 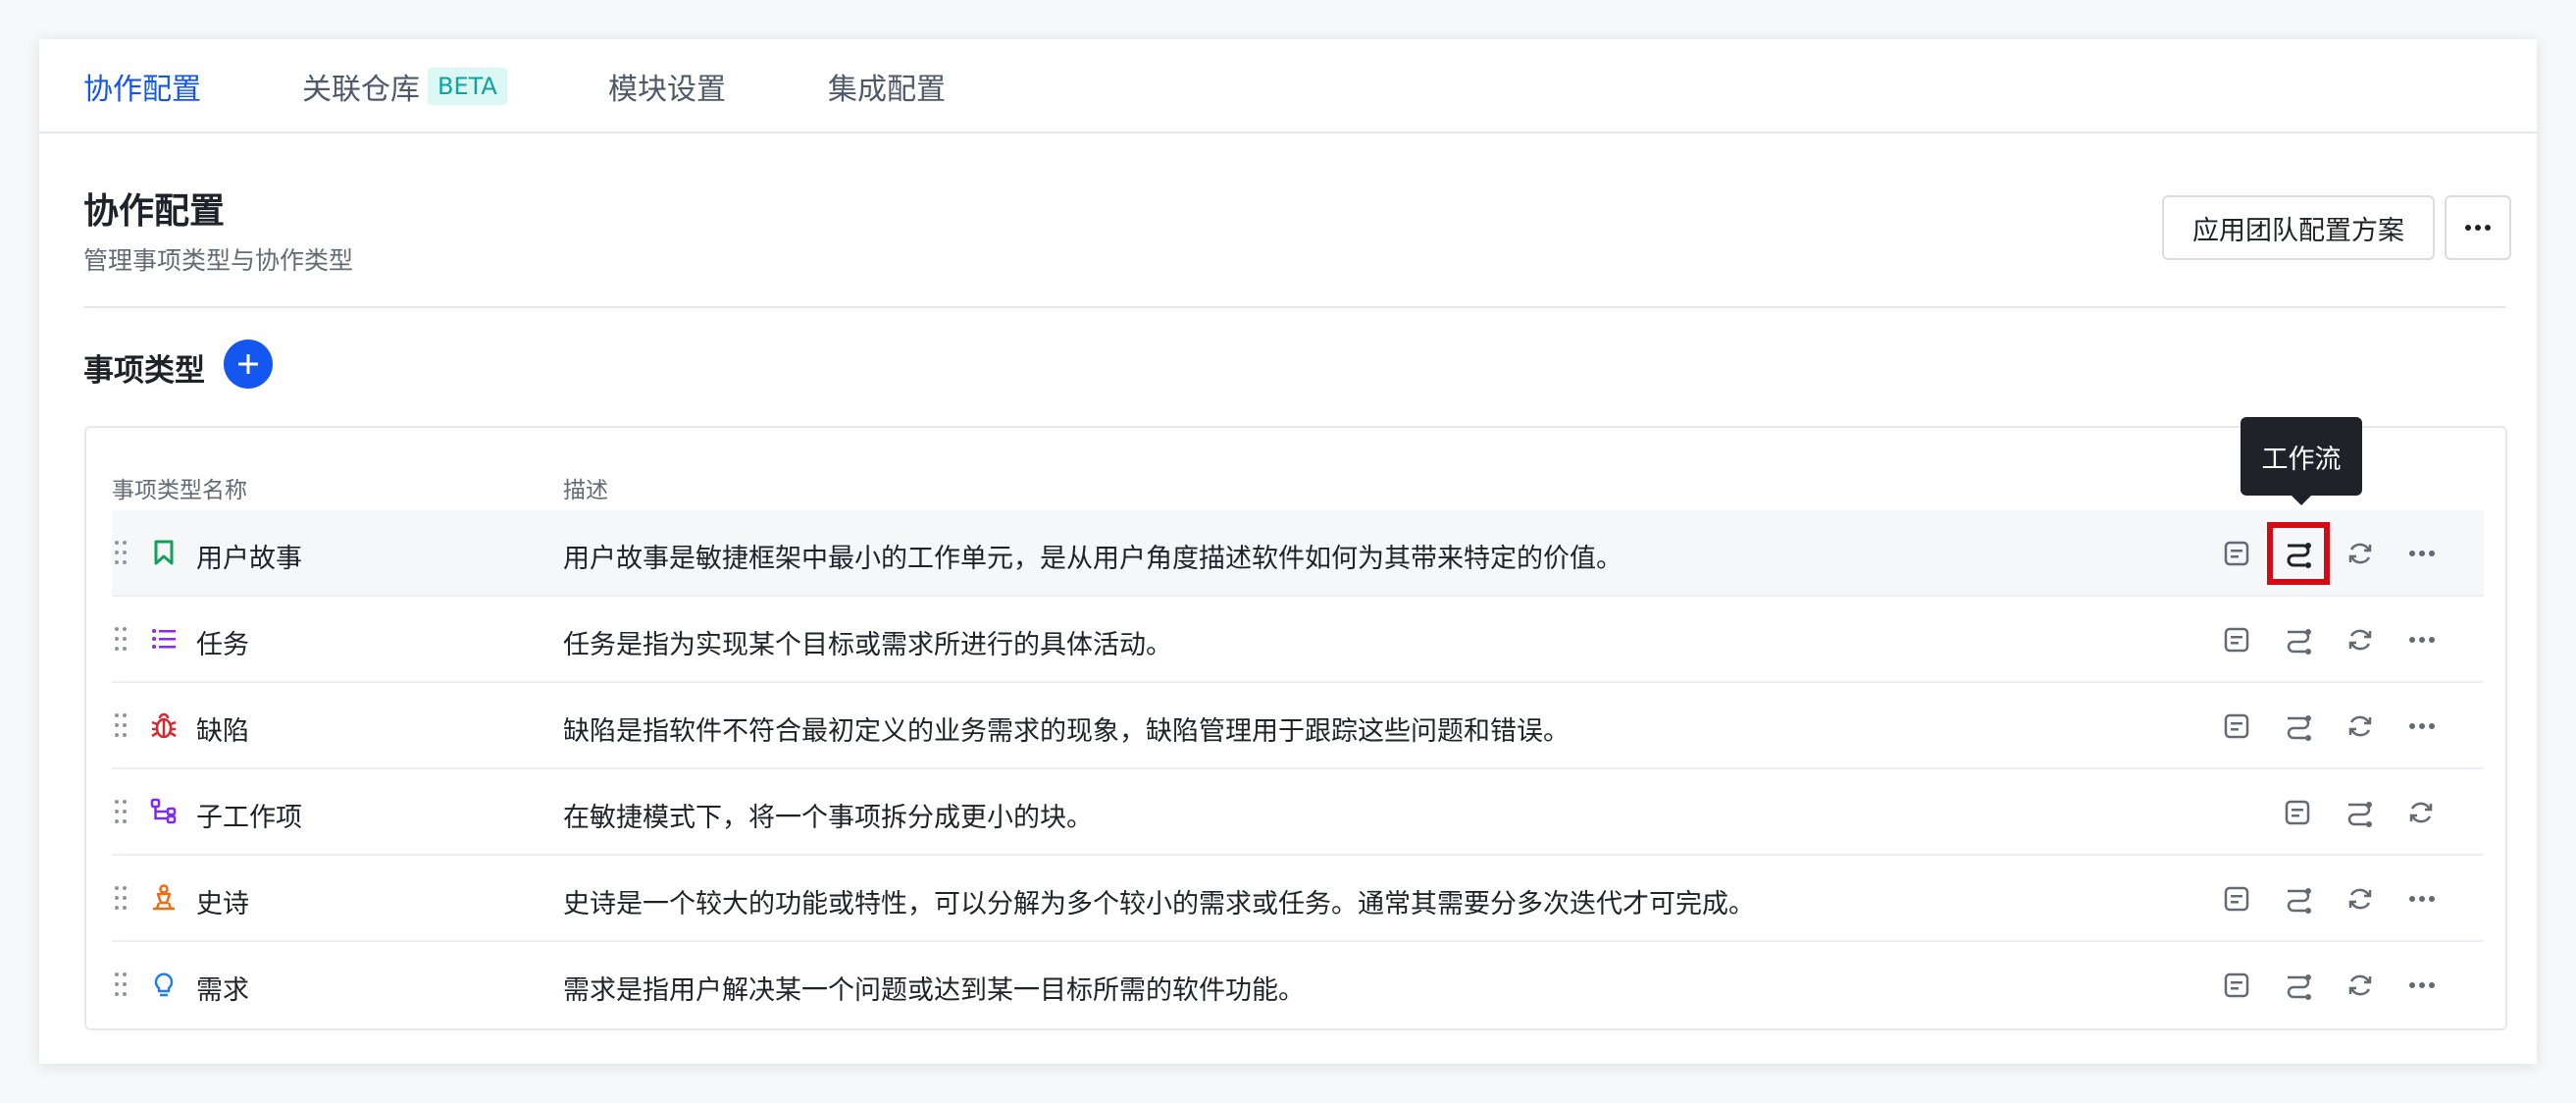 I want to click on more-options-button, so click(x=2478, y=228).